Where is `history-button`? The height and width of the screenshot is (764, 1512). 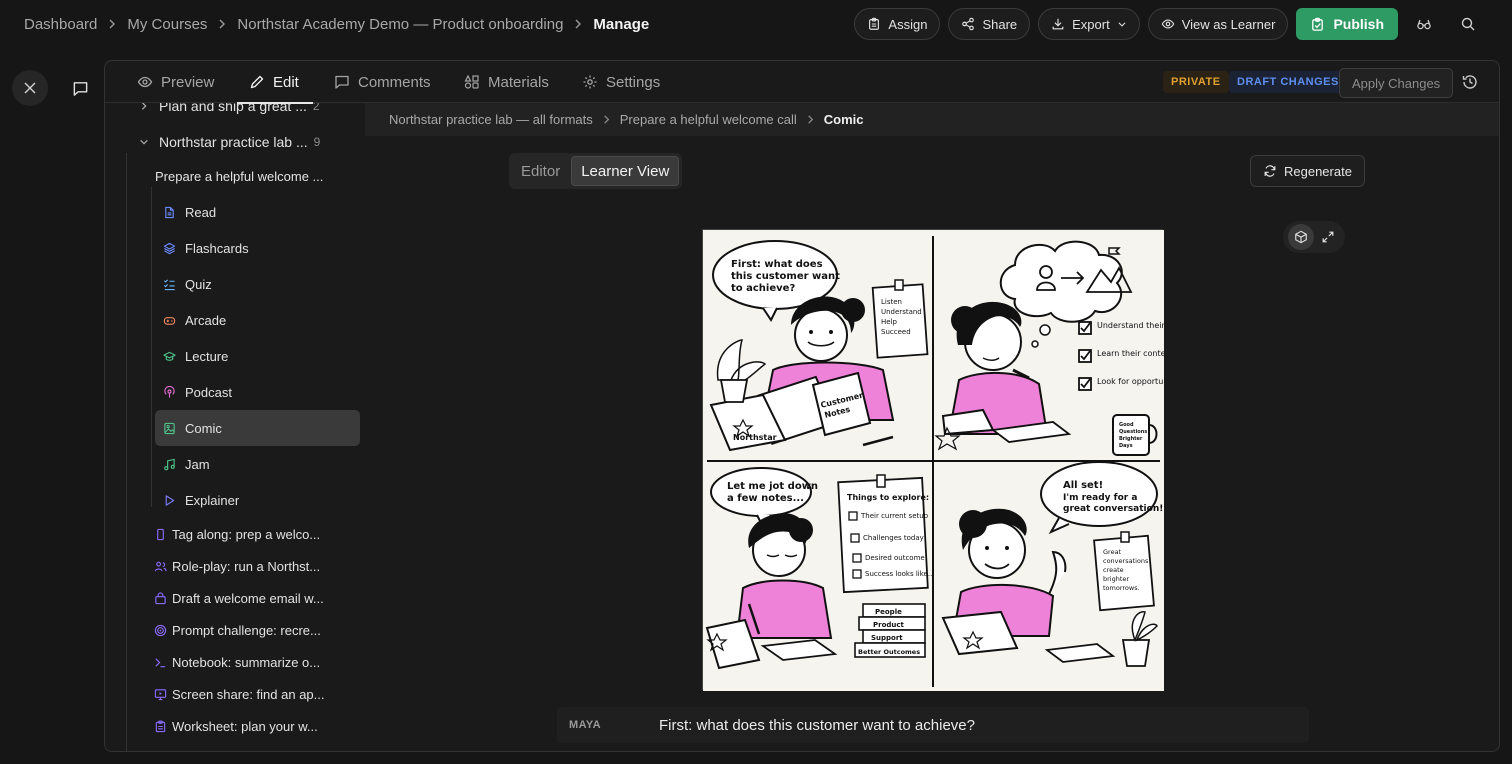
history-button is located at coordinates (1470, 82).